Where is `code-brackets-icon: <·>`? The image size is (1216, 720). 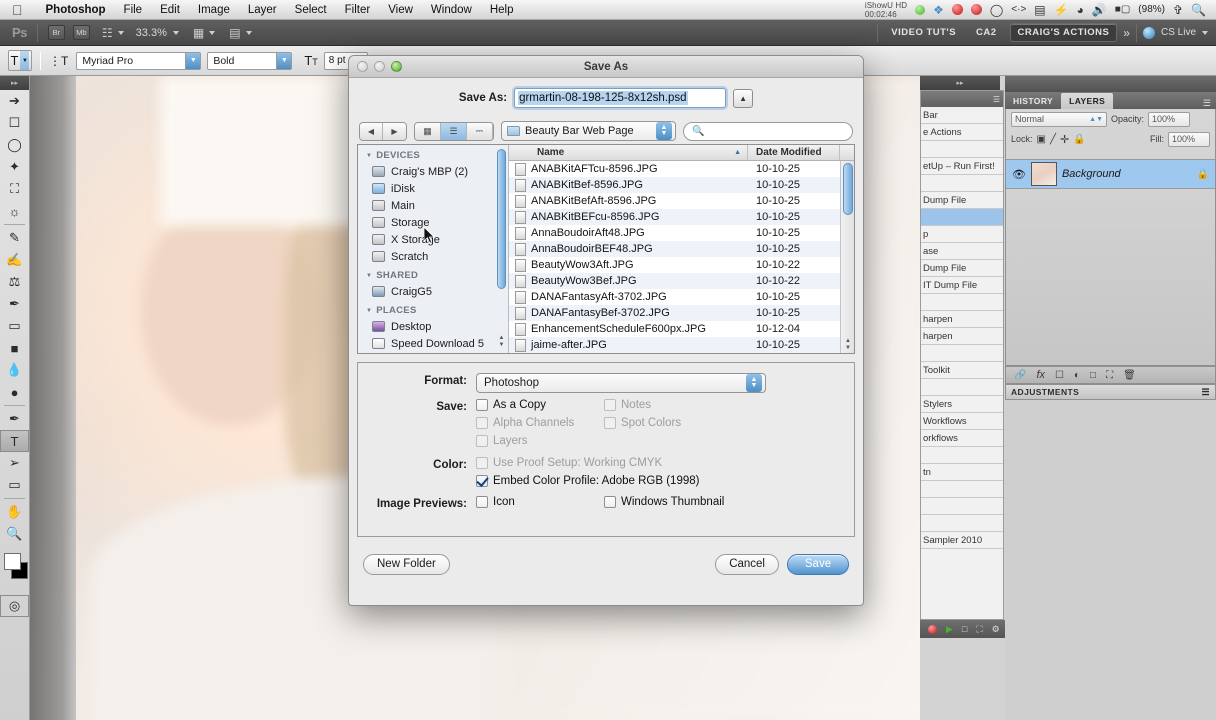
code-brackets-icon: <·> is located at coordinates (1018, 9).